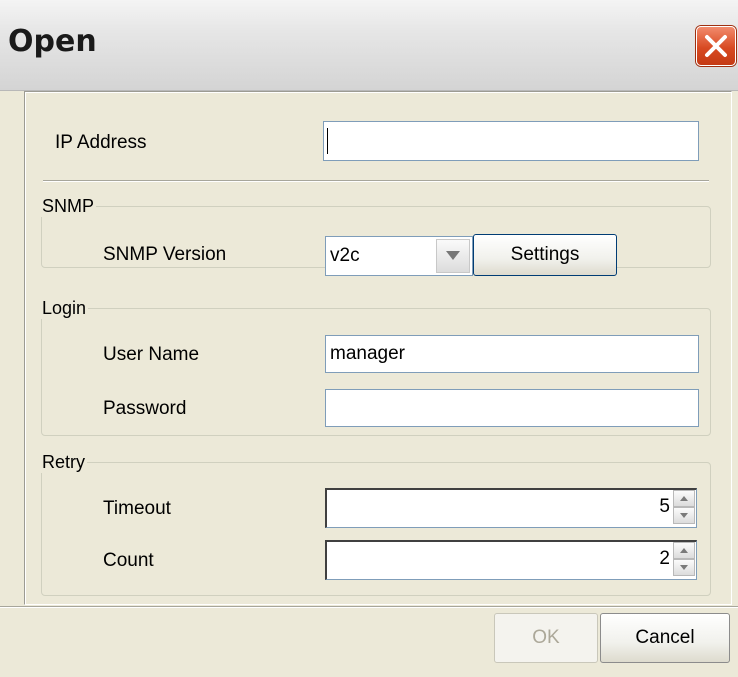 The height and width of the screenshot is (677, 738). Describe the element at coordinates (511, 141) in the screenshot. I see `ip-address-input` at that location.